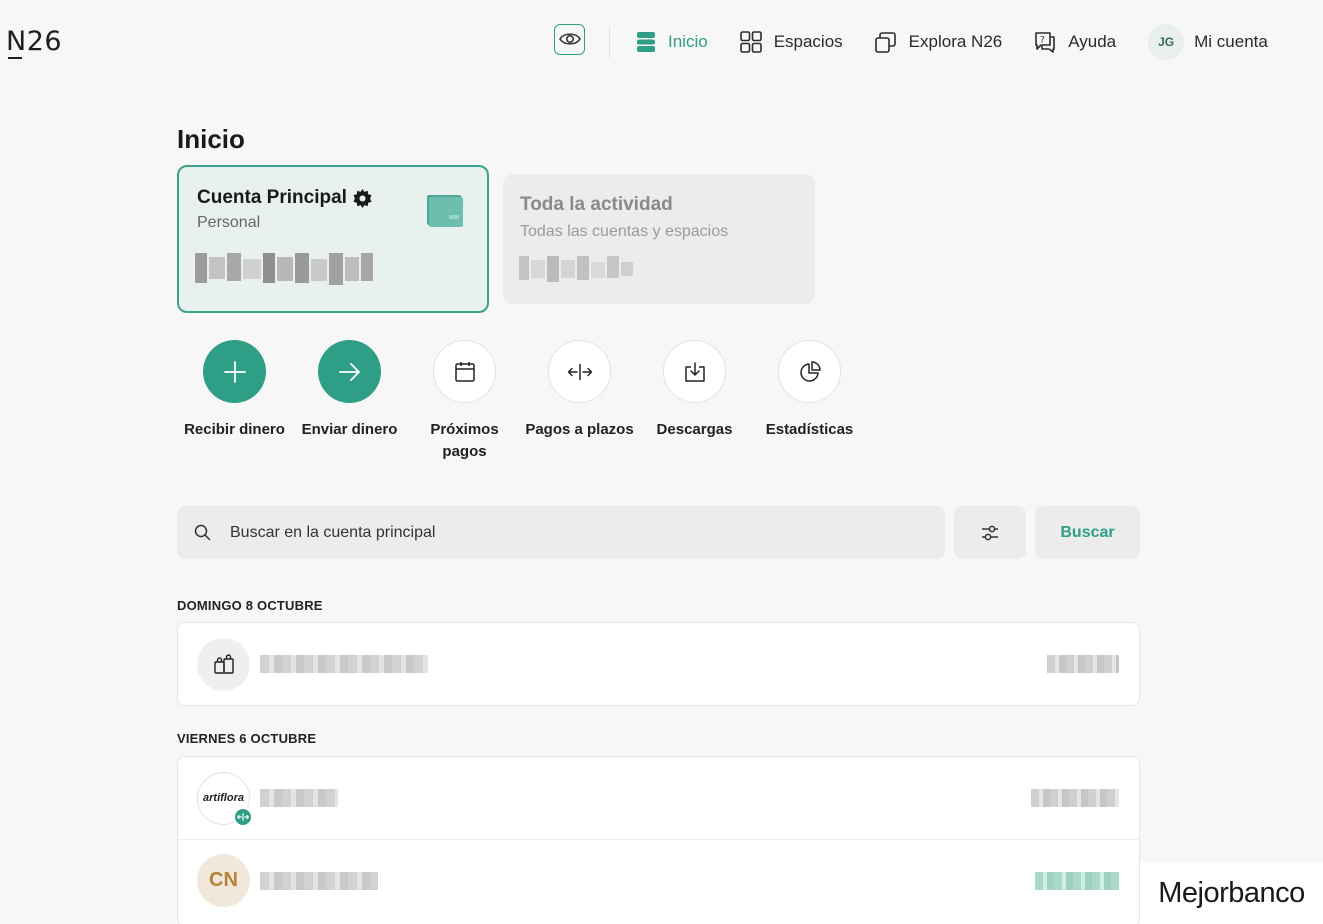 The image size is (1323, 924). What do you see at coordinates (234, 429) in the screenshot?
I see `action-label: Recibir dinero` at bounding box center [234, 429].